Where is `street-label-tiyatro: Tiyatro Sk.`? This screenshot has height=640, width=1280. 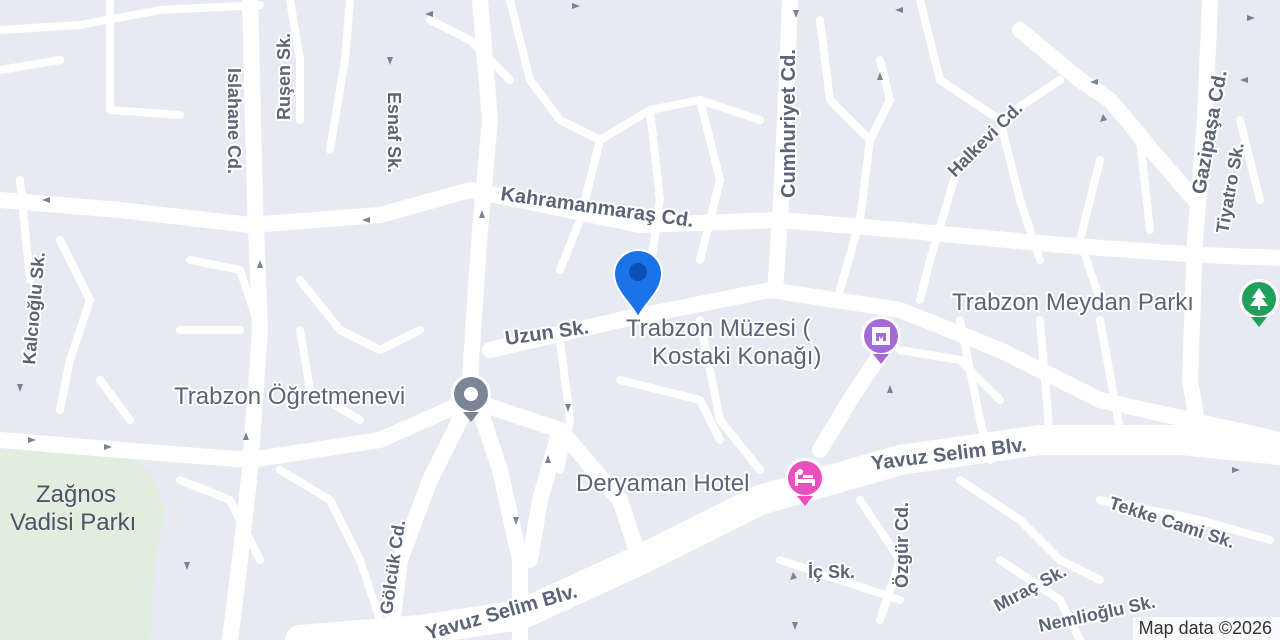
street-label-tiyatro: Tiyatro Sk. is located at coordinates (1230, 188).